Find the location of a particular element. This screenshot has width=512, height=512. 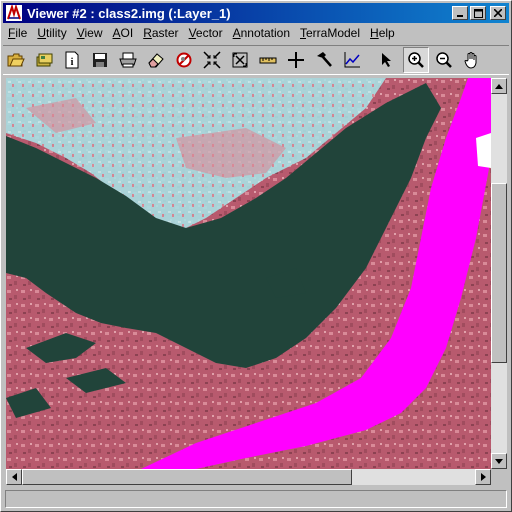

svg-text: i is located at coordinates (72, 62).